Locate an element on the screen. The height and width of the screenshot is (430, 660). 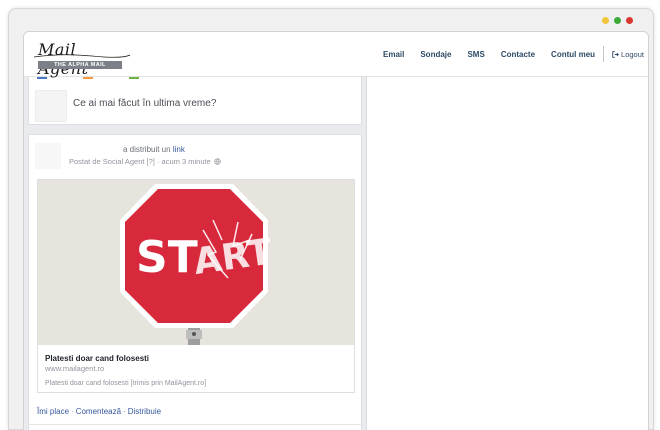
post-shared-text: a distribuit un is located at coordinates (147, 149).